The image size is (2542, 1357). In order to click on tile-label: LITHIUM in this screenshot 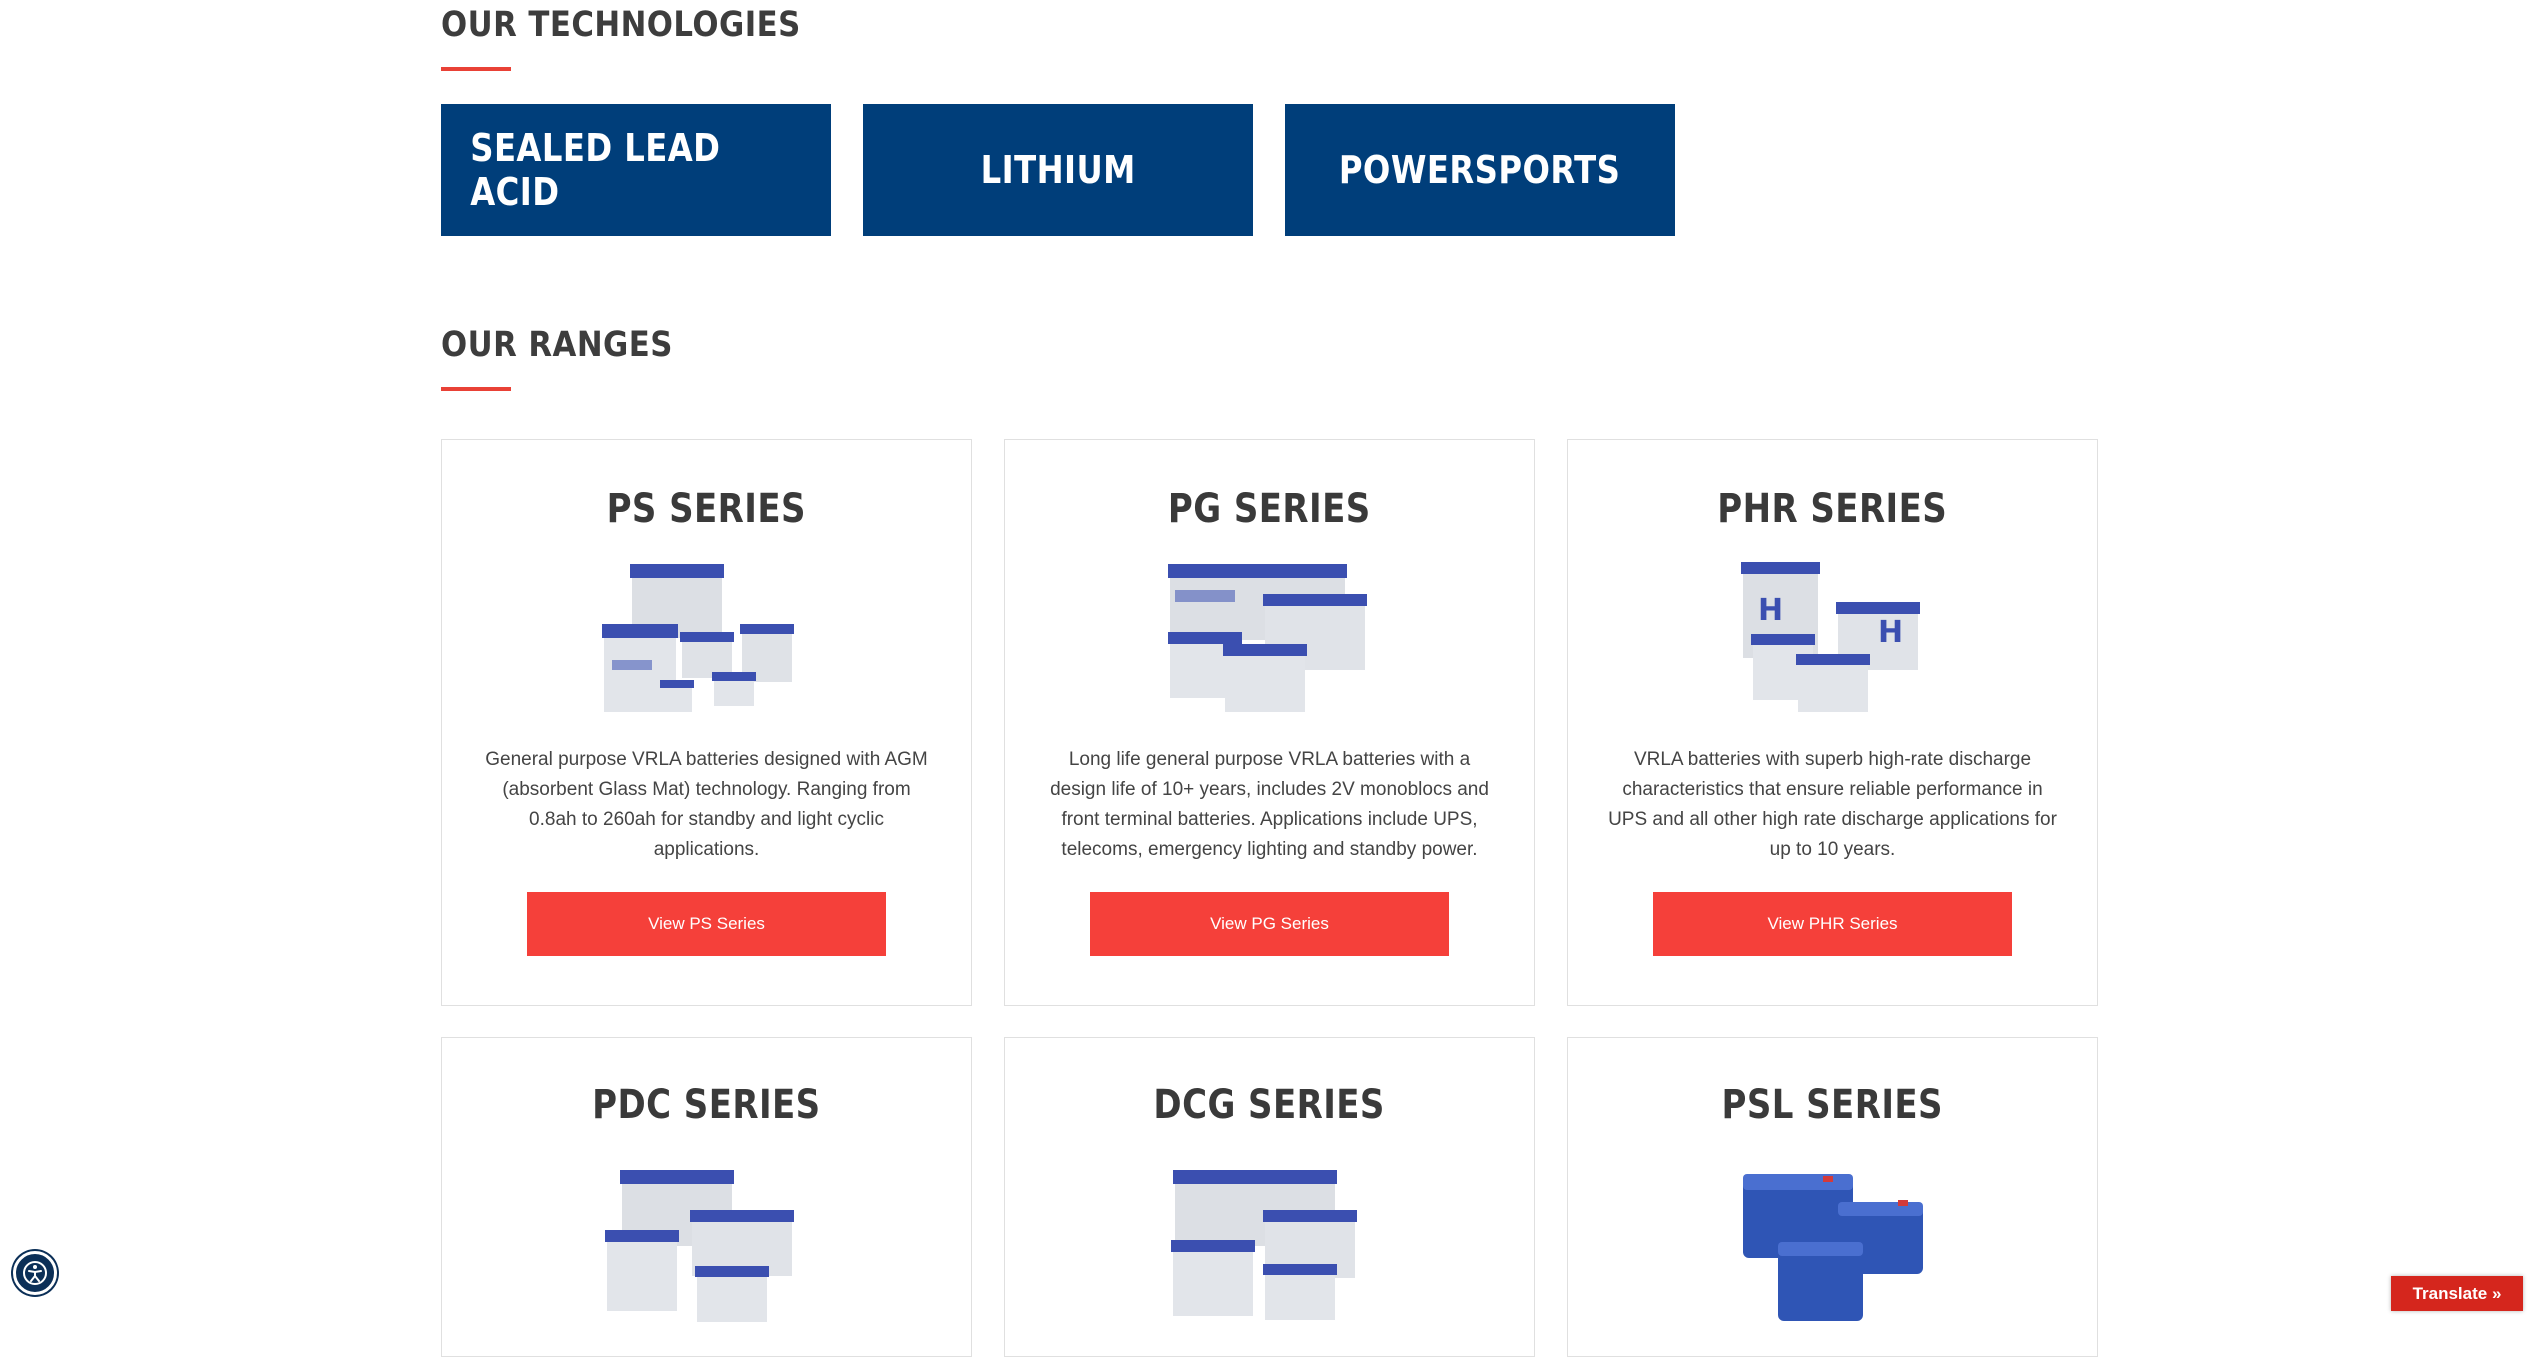, I will do `click(1058, 170)`.